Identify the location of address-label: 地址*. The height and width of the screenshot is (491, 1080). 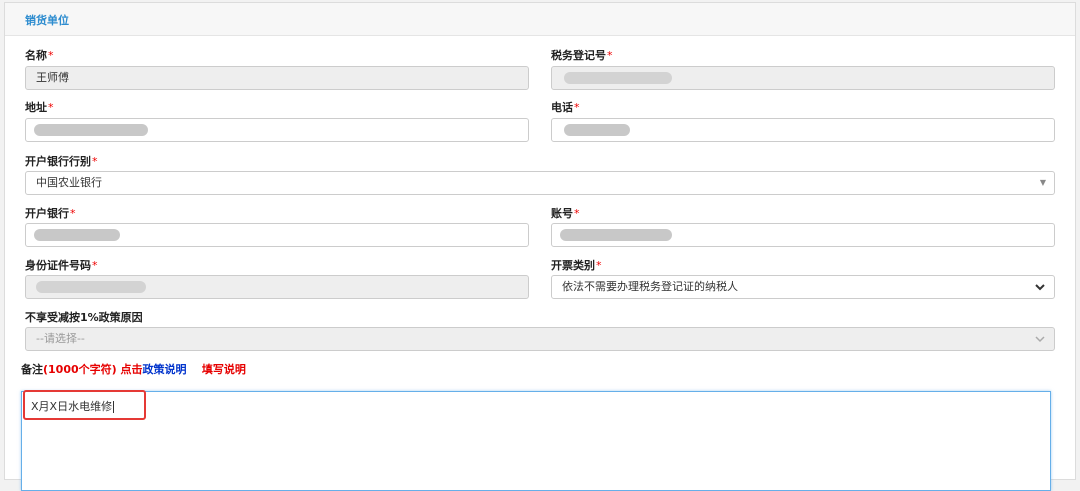
(39, 107).